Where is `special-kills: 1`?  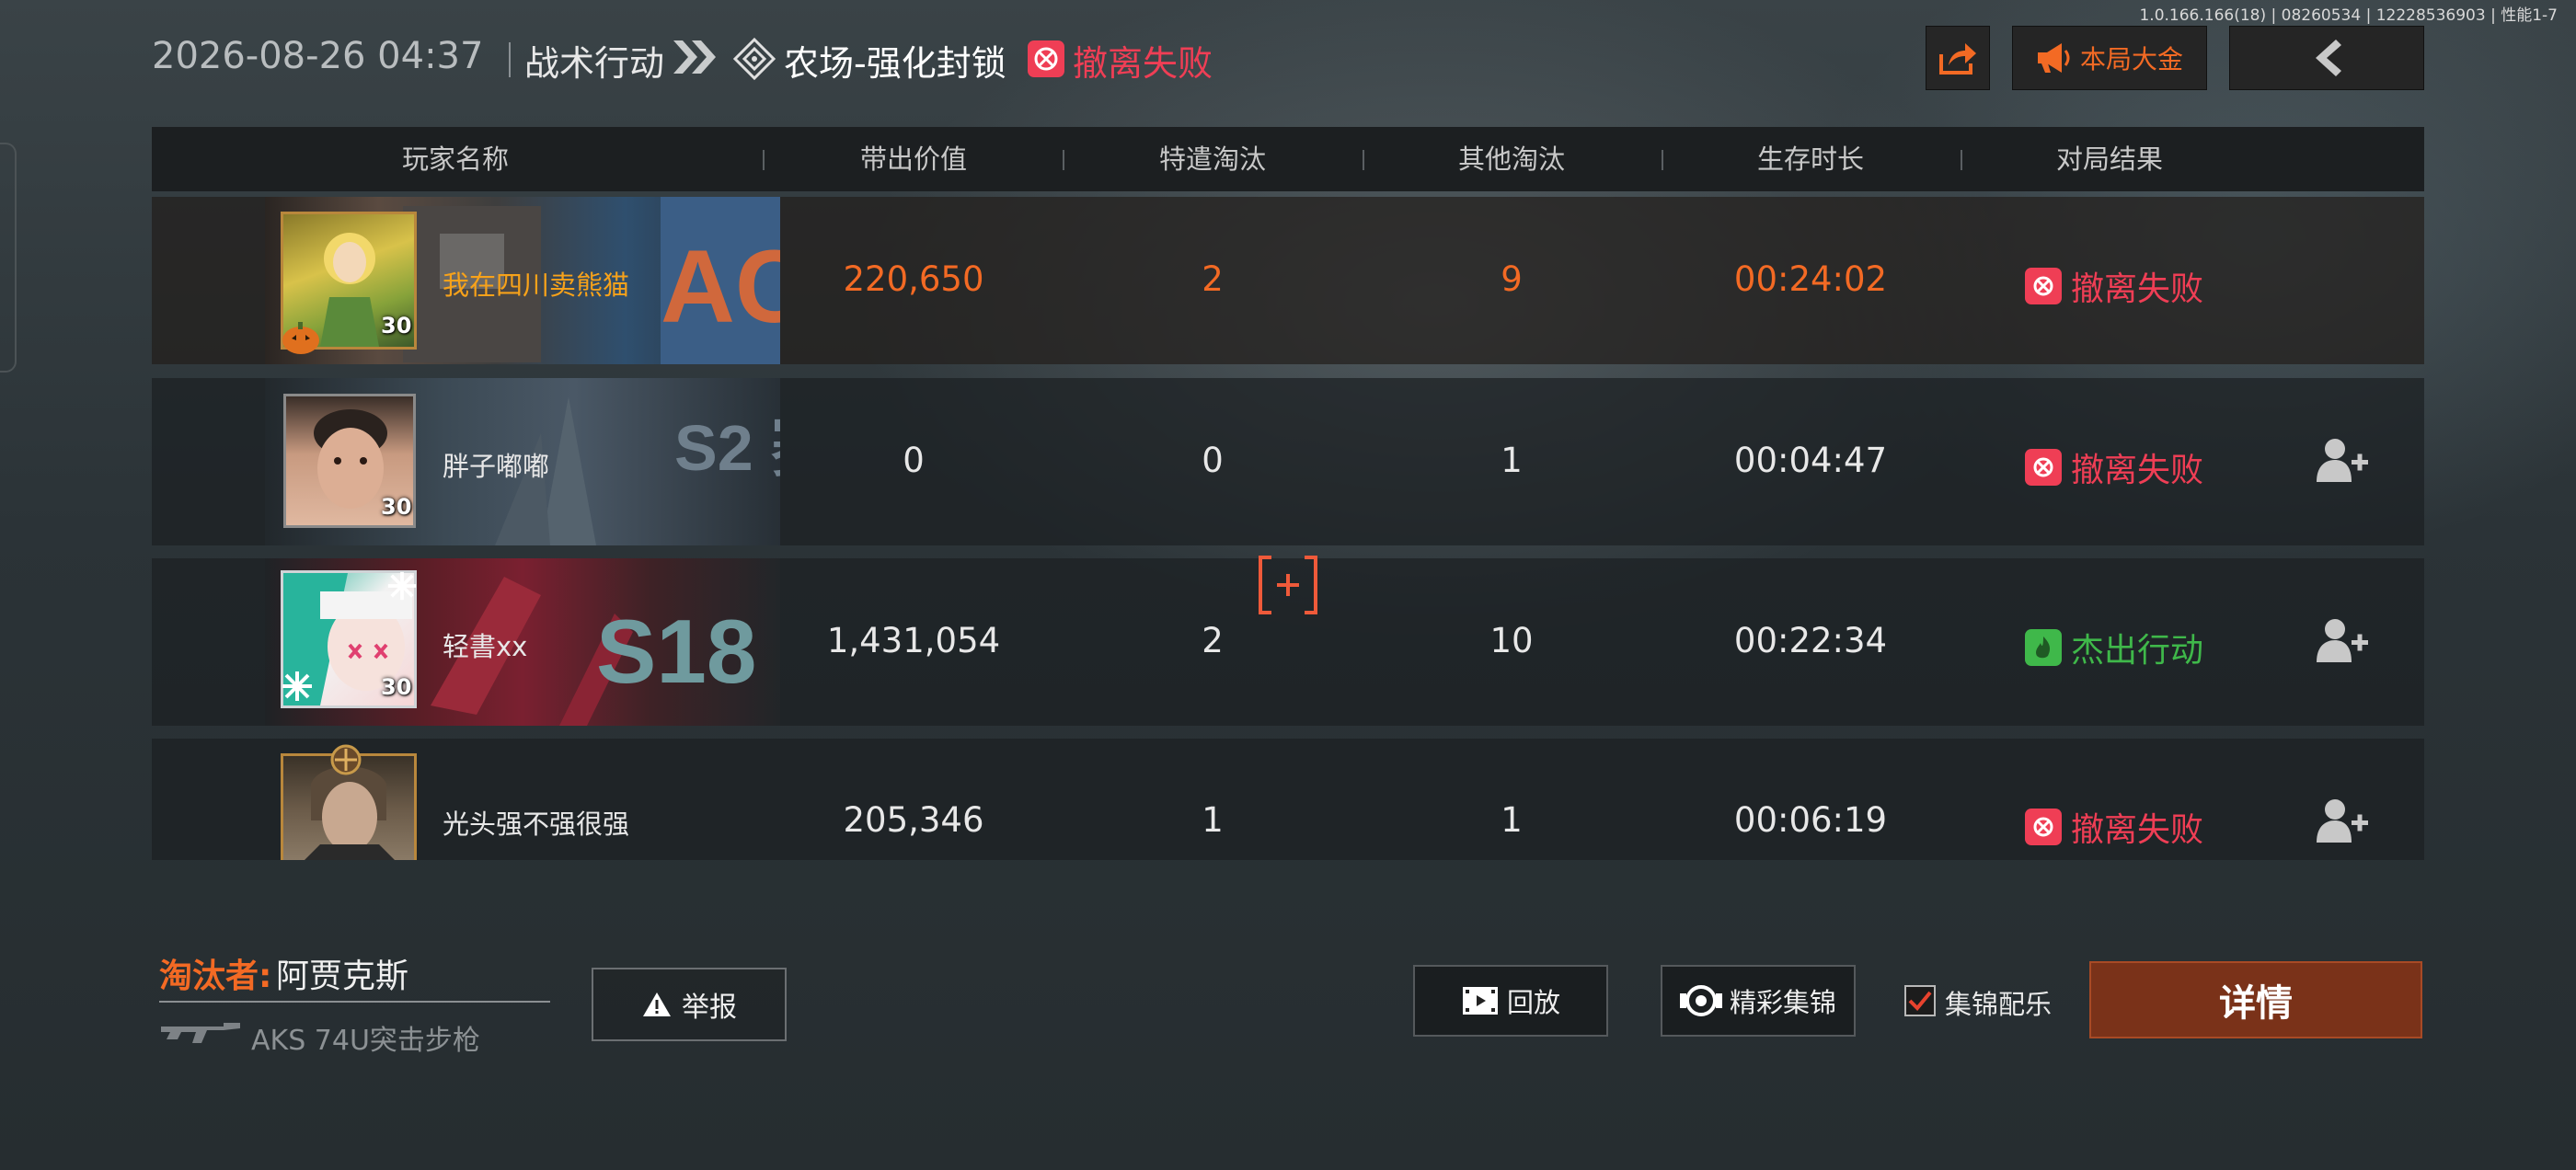 special-kills: 1 is located at coordinates (1213, 820).